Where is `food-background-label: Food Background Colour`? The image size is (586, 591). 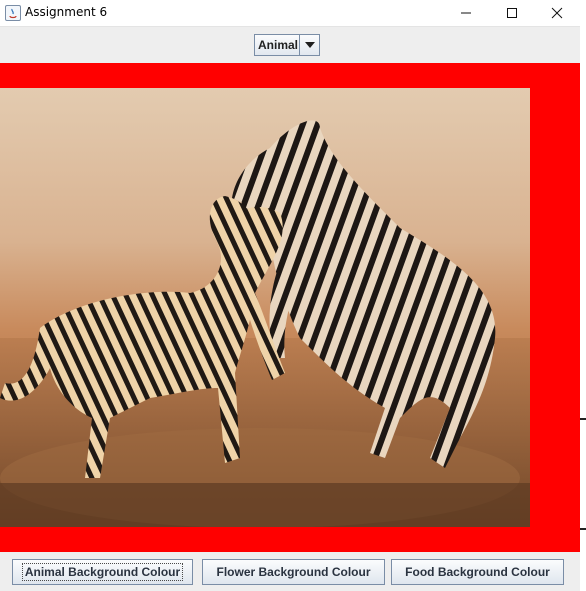
food-background-label: Food Background Colour is located at coordinates (477, 572).